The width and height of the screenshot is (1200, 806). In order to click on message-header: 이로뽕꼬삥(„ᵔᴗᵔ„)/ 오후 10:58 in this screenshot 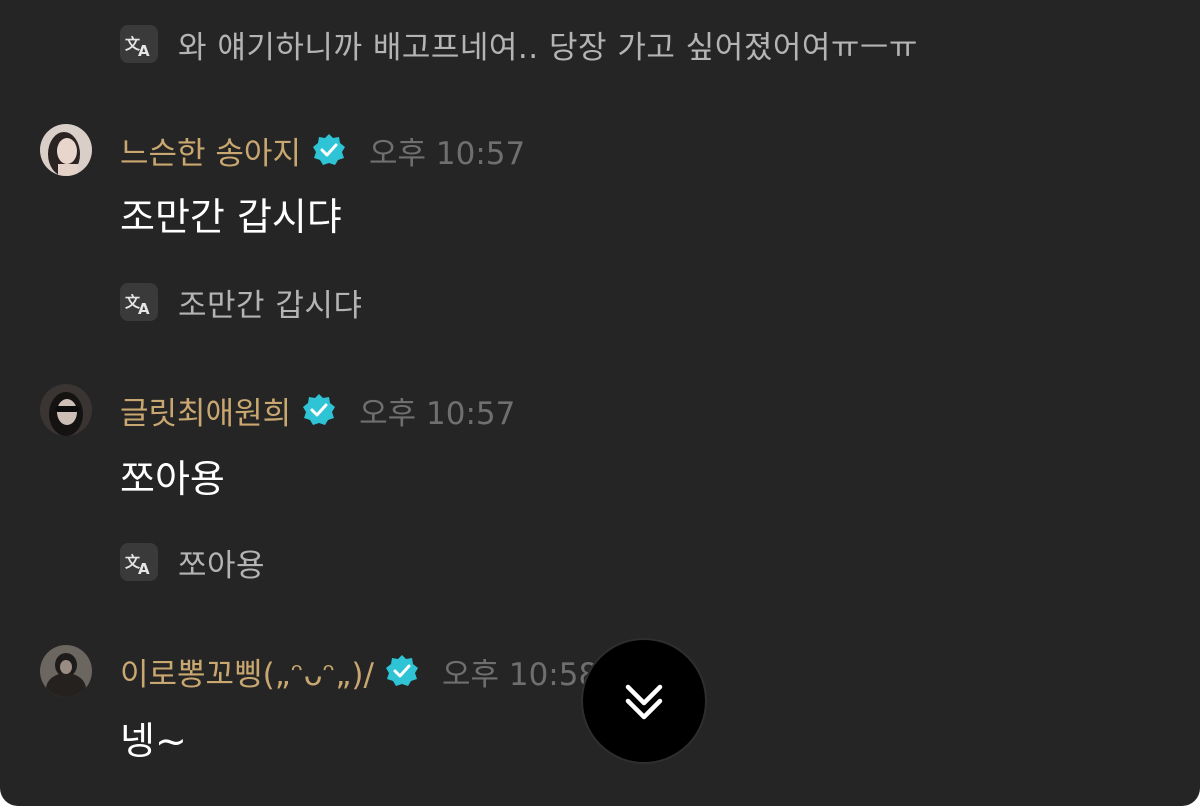, I will do `click(319, 671)`.